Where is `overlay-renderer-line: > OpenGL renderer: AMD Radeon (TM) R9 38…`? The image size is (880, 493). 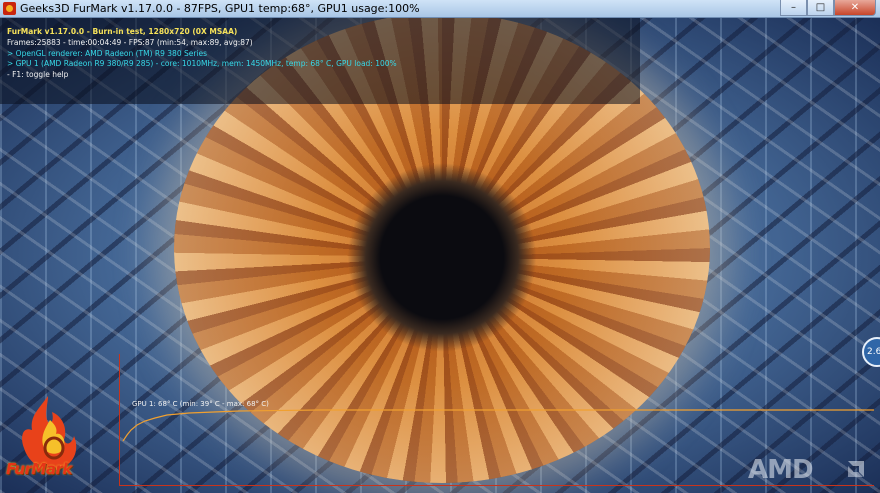 overlay-renderer-line: > OpenGL renderer: AMD Radeon (TM) R9 38… is located at coordinates (107, 53).